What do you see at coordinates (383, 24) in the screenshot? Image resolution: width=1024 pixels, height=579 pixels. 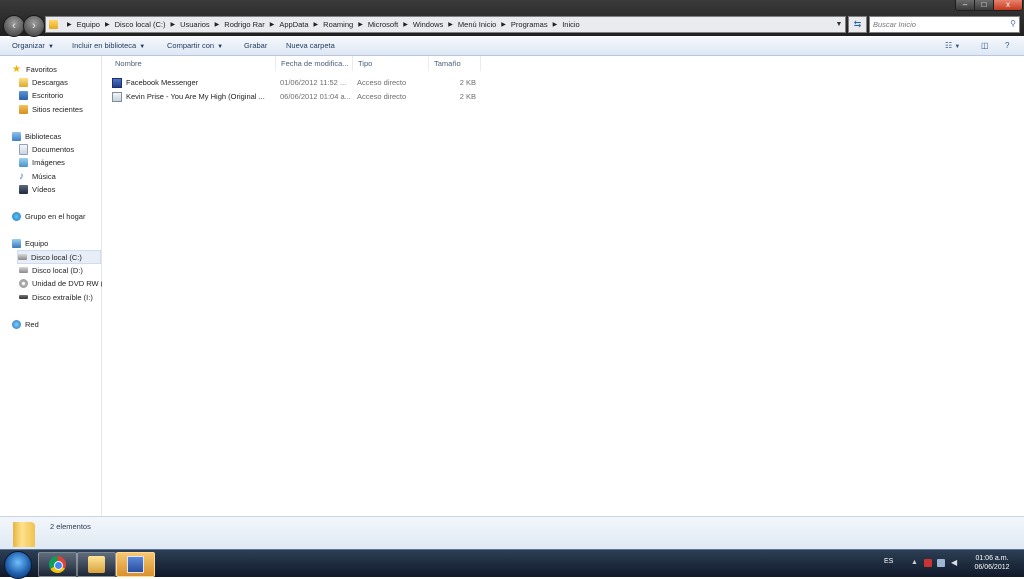 I see `breadcrumb-microsoft: Microsoft` at bounding box center [383, 24].